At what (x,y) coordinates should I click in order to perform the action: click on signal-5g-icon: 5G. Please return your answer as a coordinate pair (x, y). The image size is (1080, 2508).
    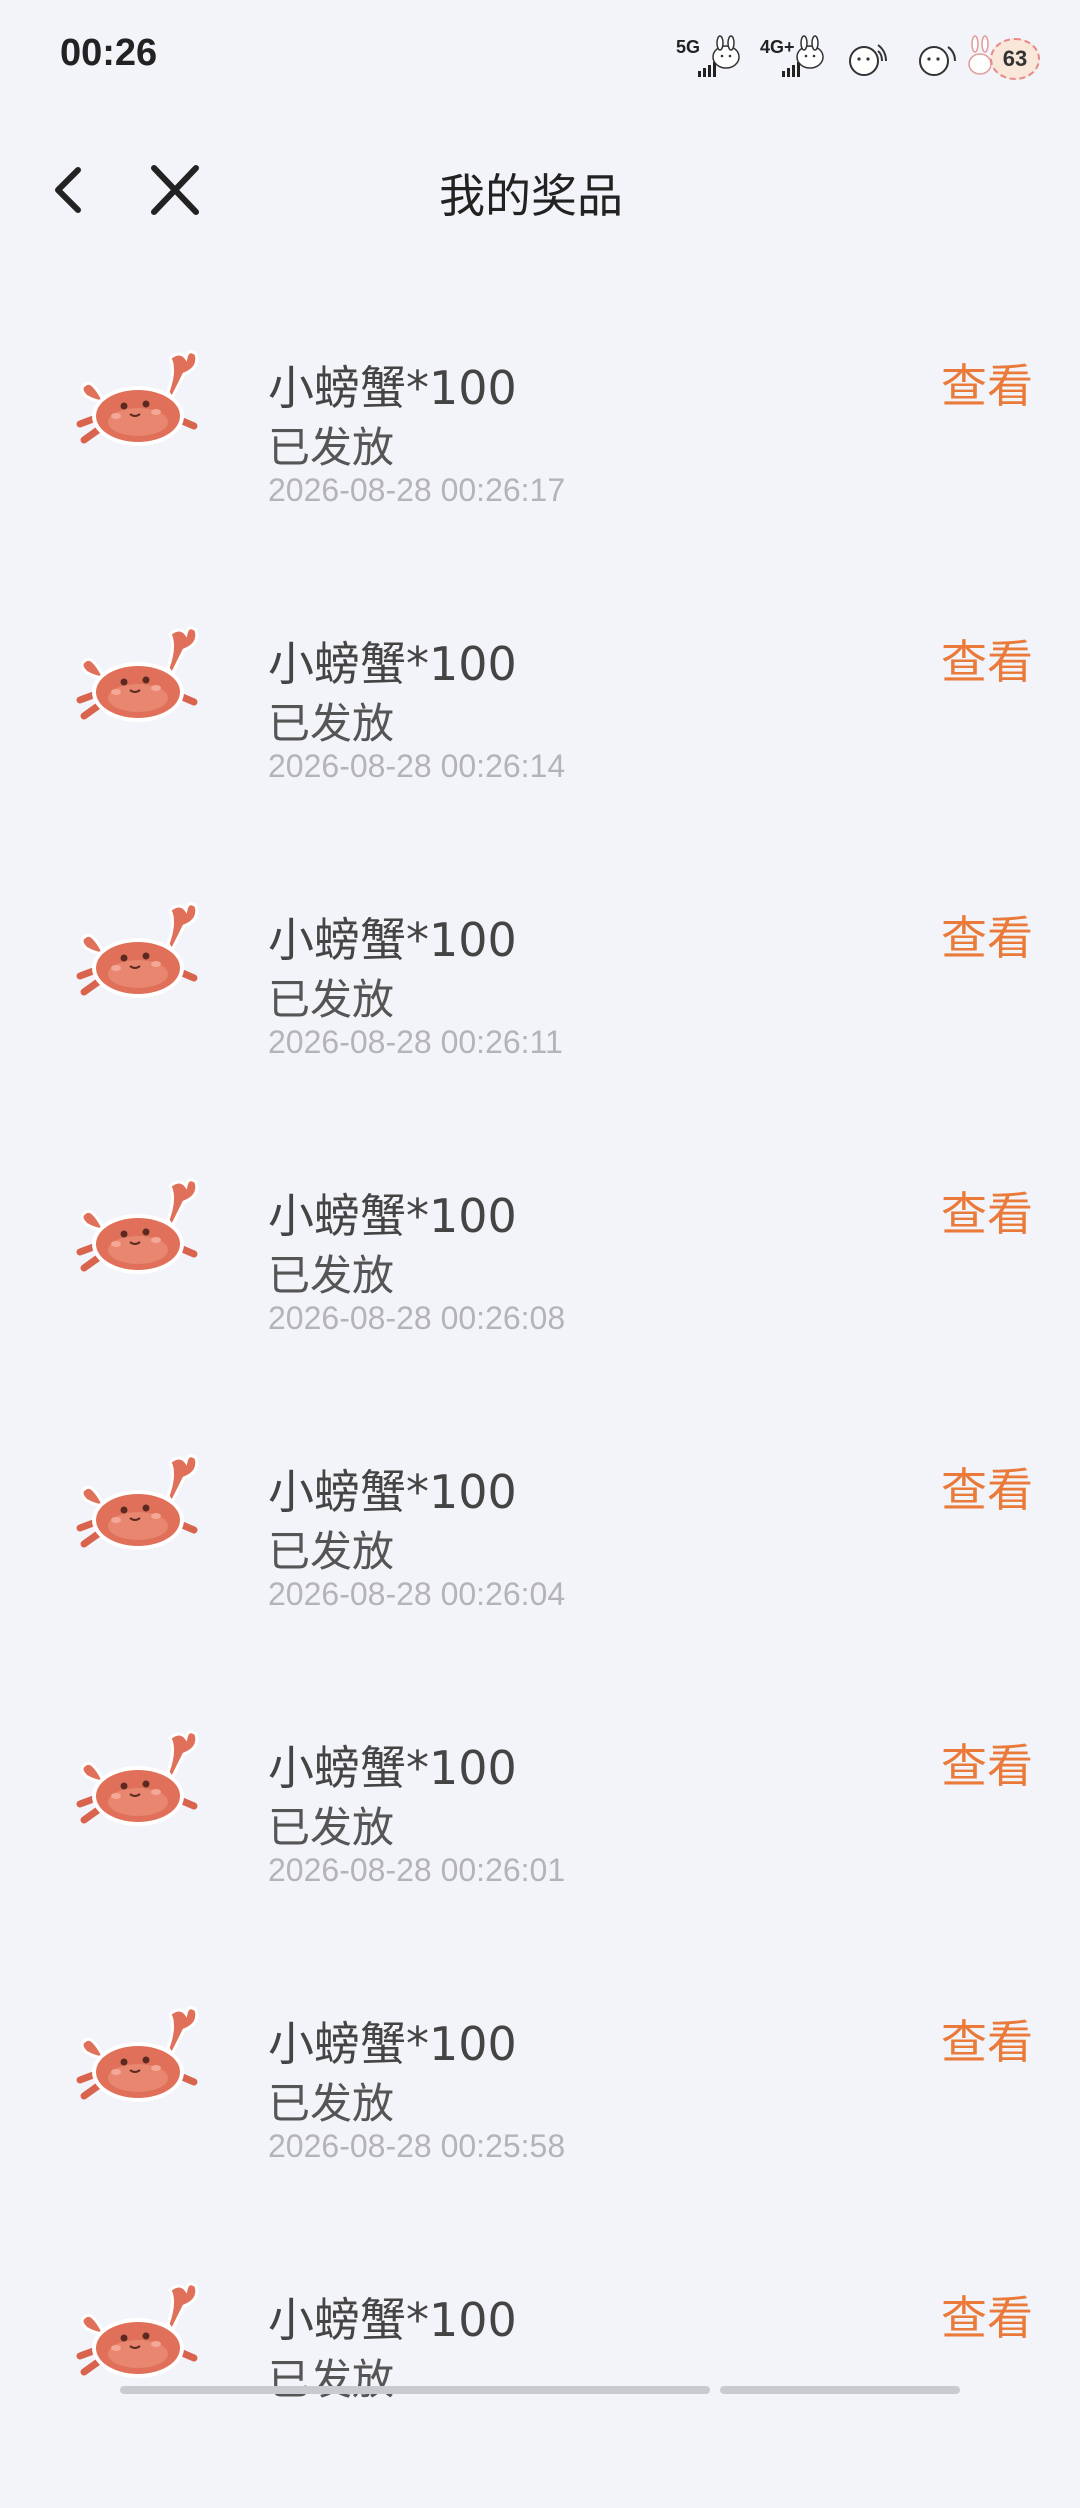
    Looking at the image, I should click on (709, 56).